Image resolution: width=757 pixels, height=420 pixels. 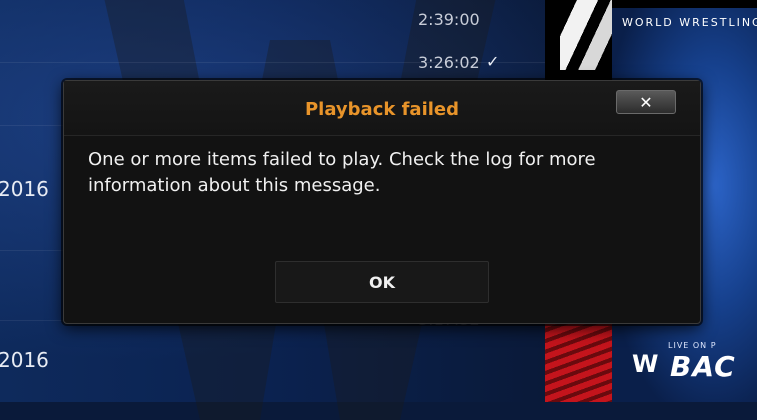 I want to click on close-button: ✕, so click(x=646, y=102).